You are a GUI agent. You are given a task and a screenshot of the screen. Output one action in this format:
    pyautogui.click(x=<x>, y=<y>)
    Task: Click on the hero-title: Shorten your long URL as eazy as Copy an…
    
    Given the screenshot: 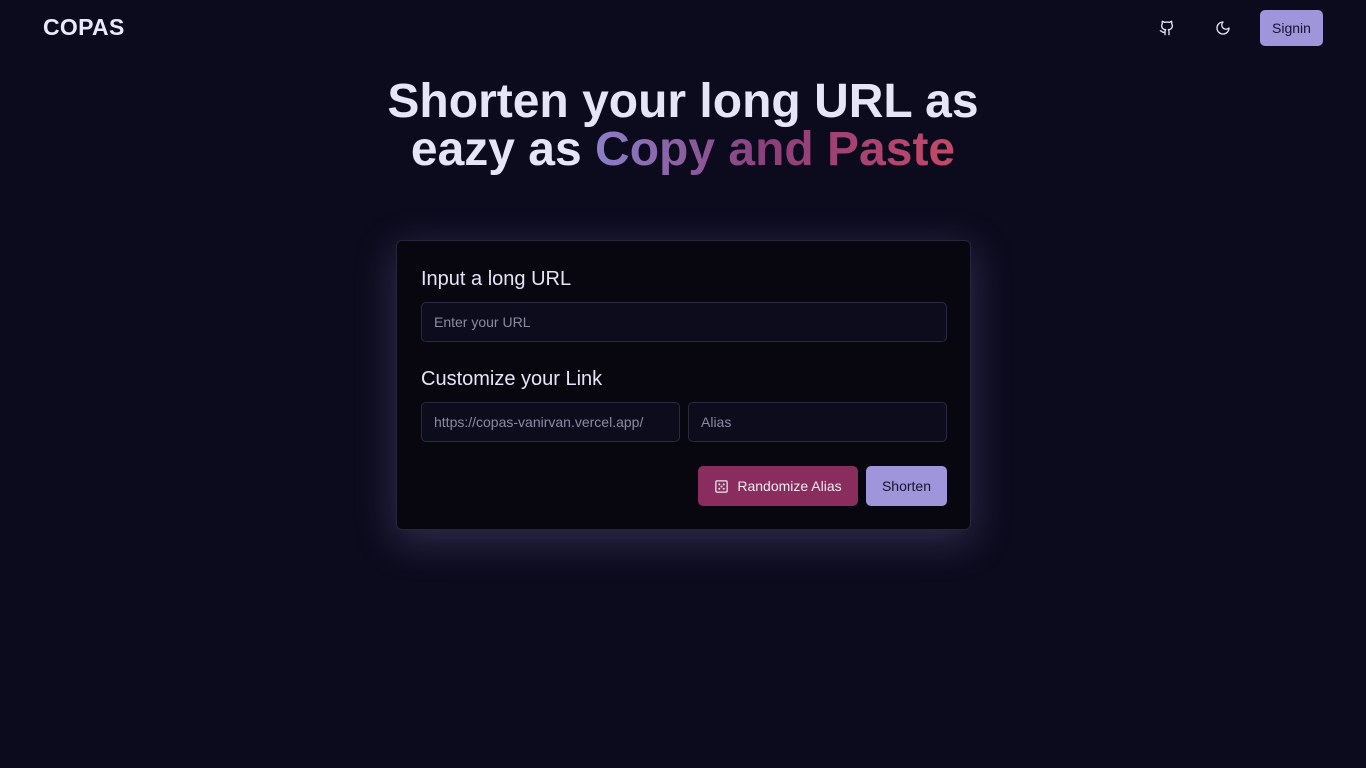 What is the action you would take?
    pyautogui.click(x=683, y=126)
    